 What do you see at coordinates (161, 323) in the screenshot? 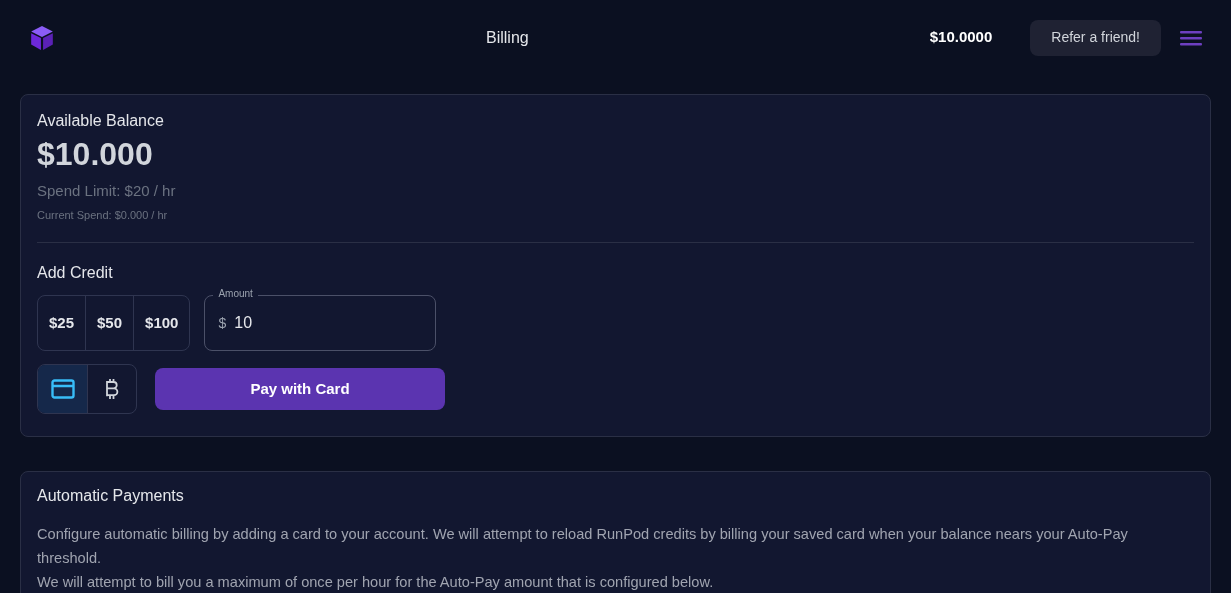
I see `preset-amount-button: $100` at bounding box center [161, 323].